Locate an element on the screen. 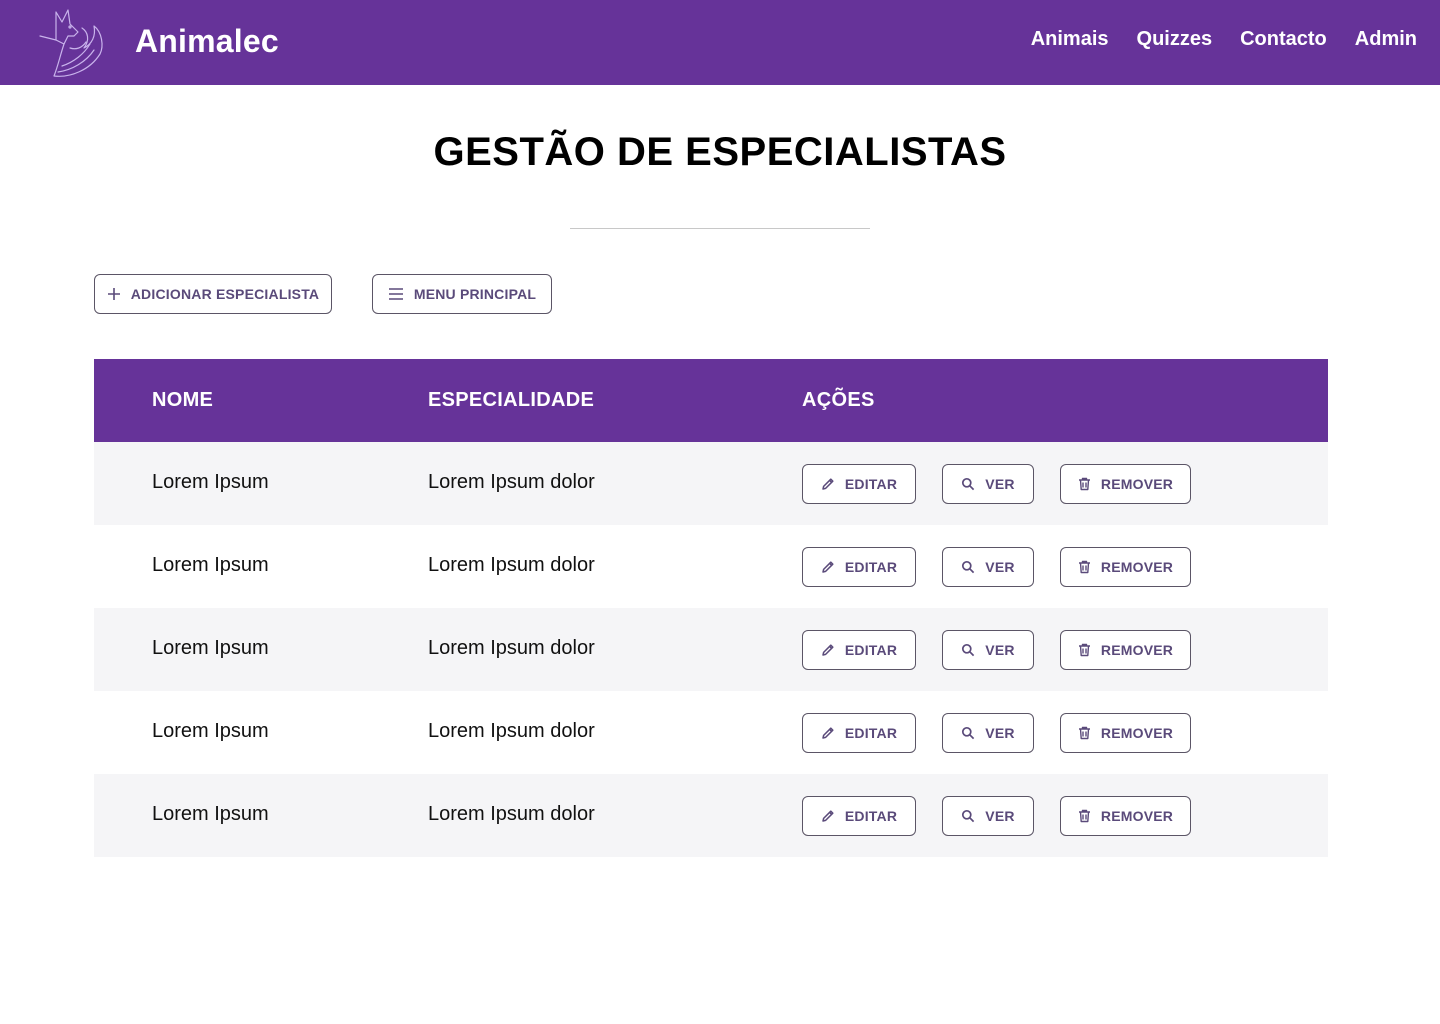  title-divider is located at coordinates (720, 228).